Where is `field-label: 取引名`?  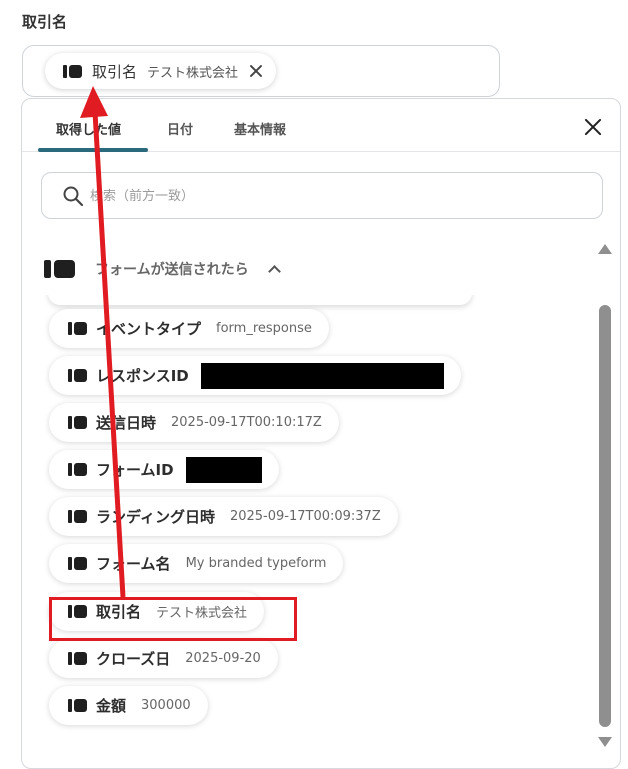 field-label: 取引名 is located at coordinates (45, 22).